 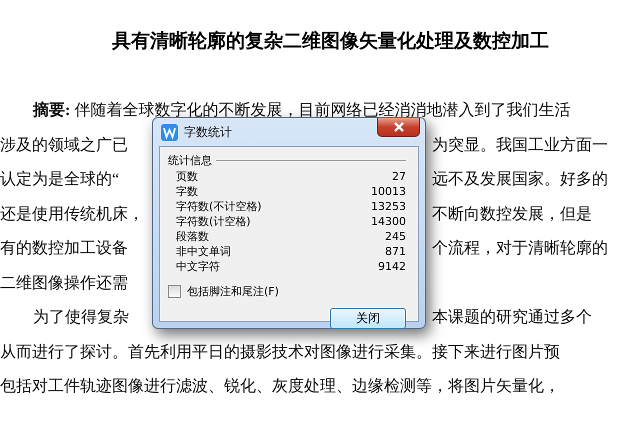 I want to click on close-button, so click(x=398, y=127).